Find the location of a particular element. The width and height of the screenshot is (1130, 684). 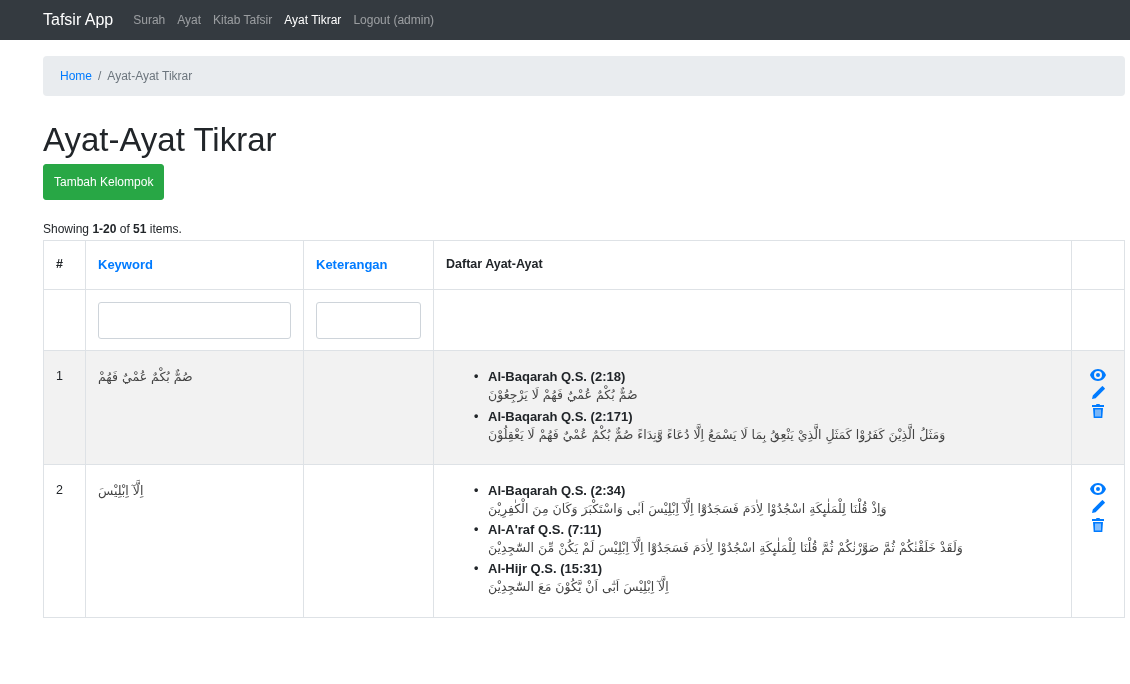

add-group-button: Tambah Kelompok is located at coordinates (104, 182).